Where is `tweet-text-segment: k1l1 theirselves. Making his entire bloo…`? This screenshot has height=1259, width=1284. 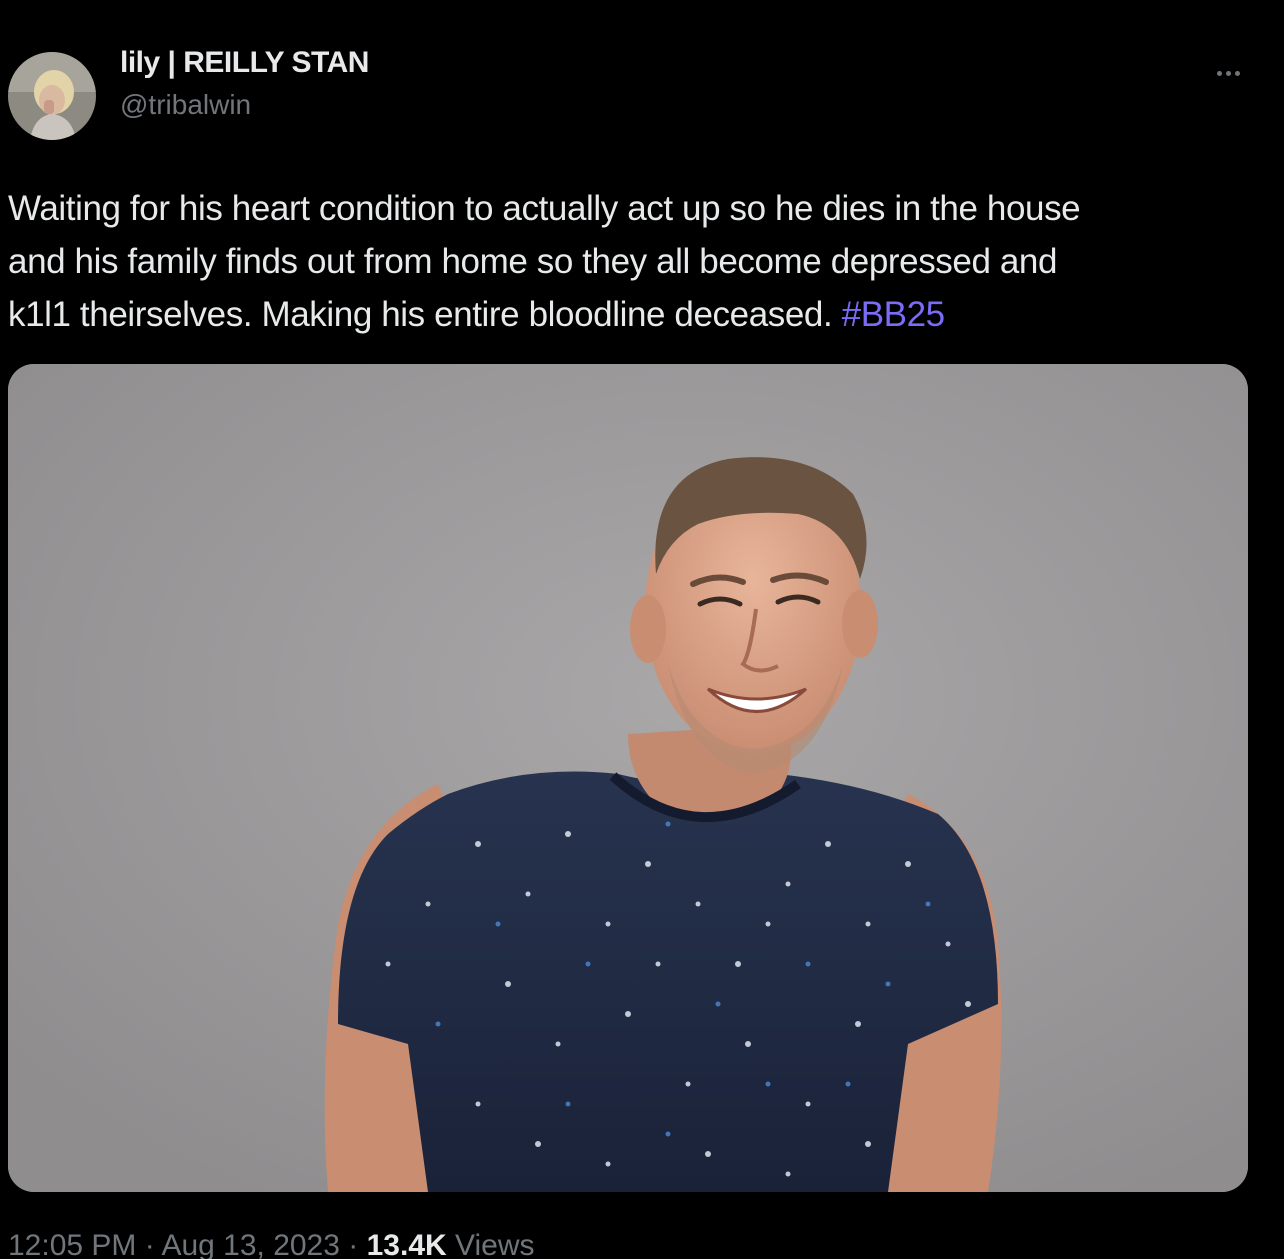 tweet-text-segment: k1l1 theirselves. Making his entire bloo… is located at coordinates (425, 314).